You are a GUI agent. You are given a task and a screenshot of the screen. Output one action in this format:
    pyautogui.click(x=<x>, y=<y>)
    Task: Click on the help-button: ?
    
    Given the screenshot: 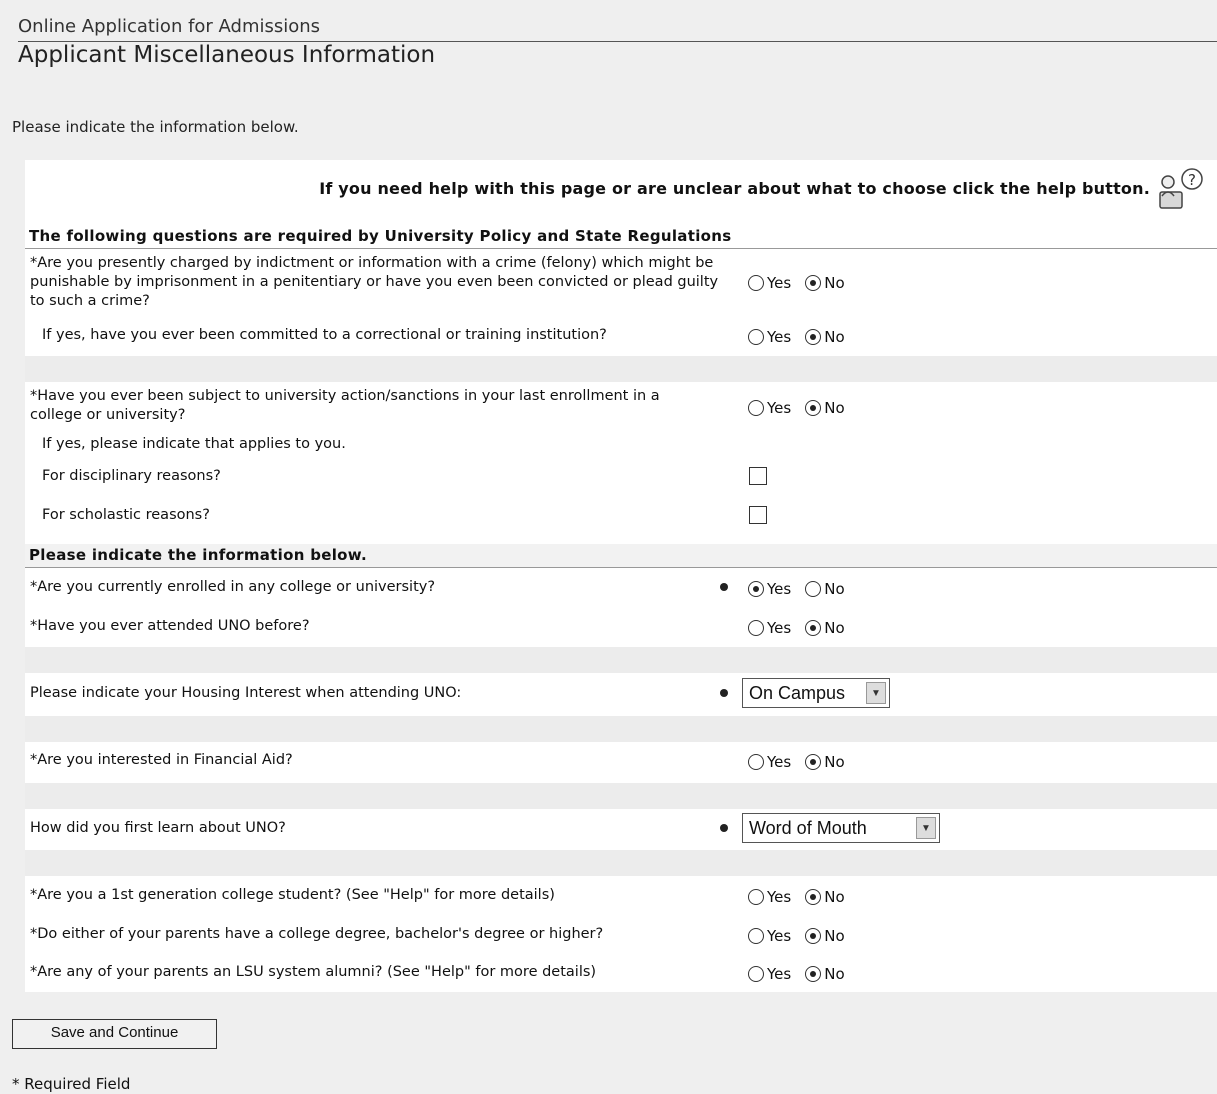 What is the action you would take?
    pyautogui.click(x=1180, y=190)
    